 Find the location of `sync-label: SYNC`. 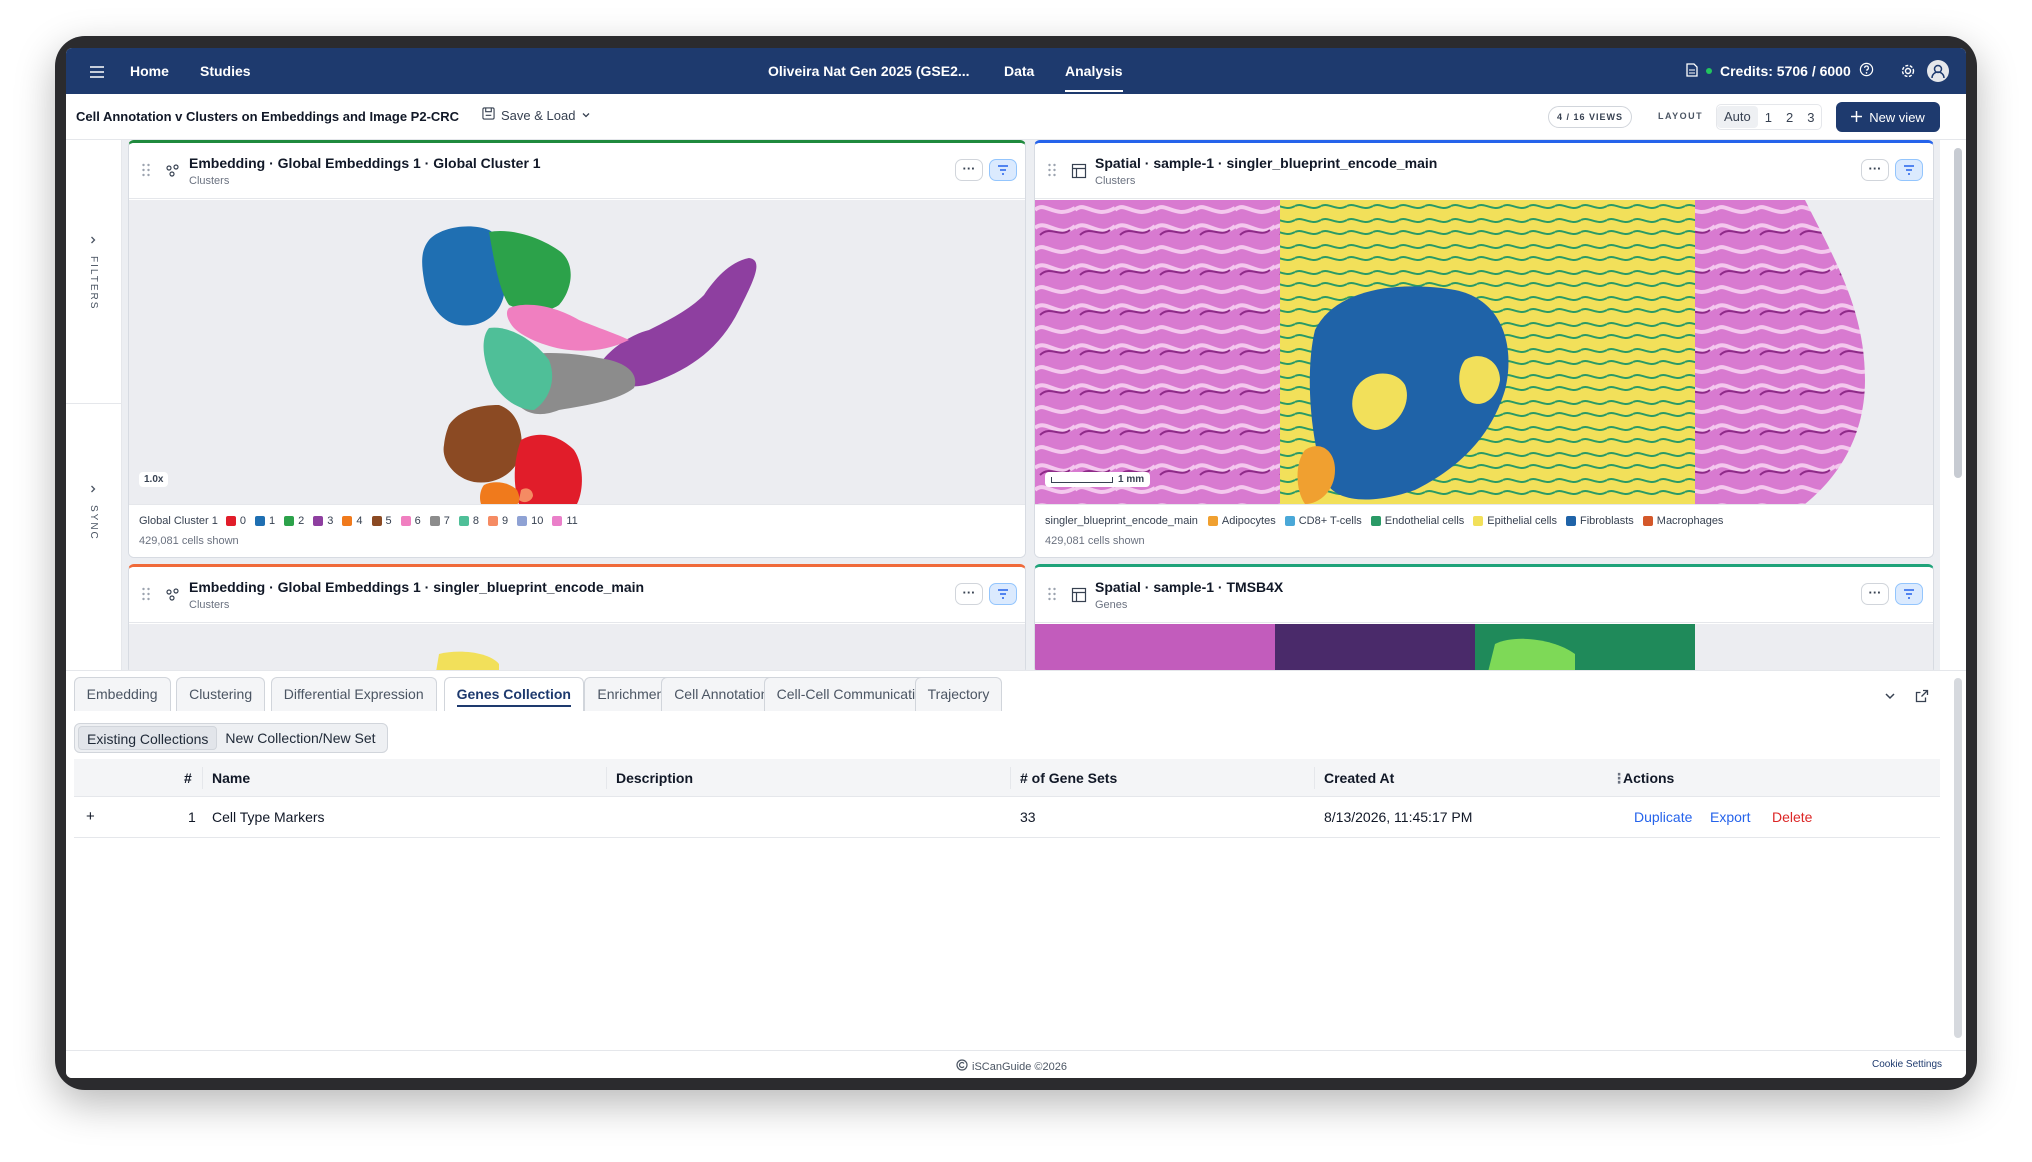

sync-label: SYNC is located at coordinates (93, 523).